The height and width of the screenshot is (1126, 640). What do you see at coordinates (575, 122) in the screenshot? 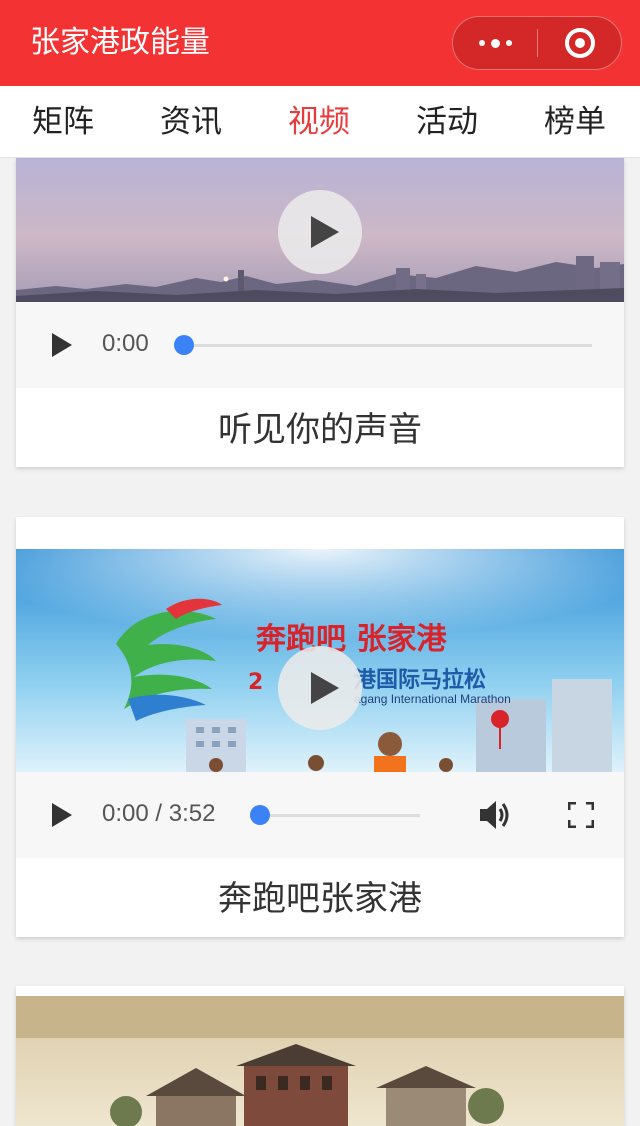
I see `tab-rankings: 榜单` at bounding box center [575, 122].